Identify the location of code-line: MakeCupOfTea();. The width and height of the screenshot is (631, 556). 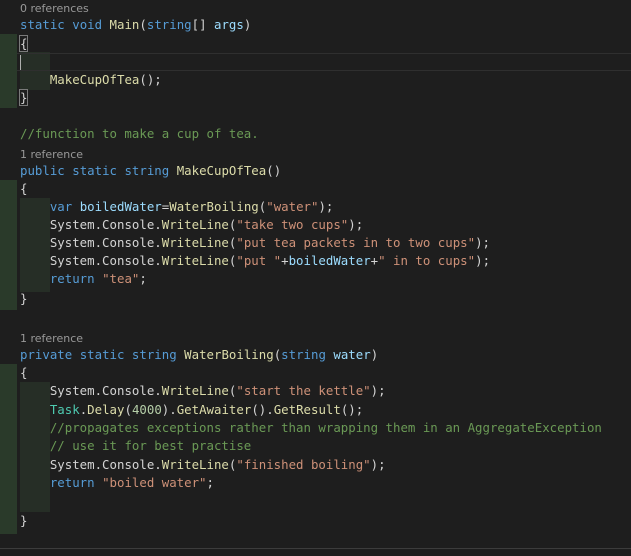
(91, 80).